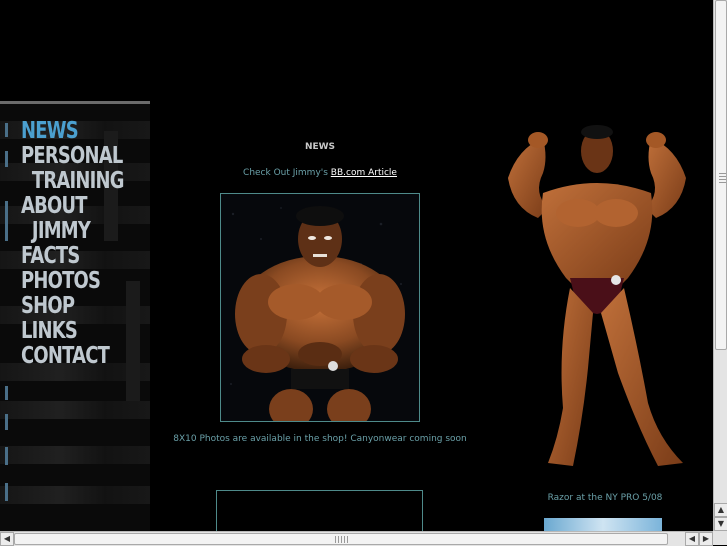  Describe the element at coordinates (720, 538) in the screenshot. I see `scrollbar-corner` at that location.